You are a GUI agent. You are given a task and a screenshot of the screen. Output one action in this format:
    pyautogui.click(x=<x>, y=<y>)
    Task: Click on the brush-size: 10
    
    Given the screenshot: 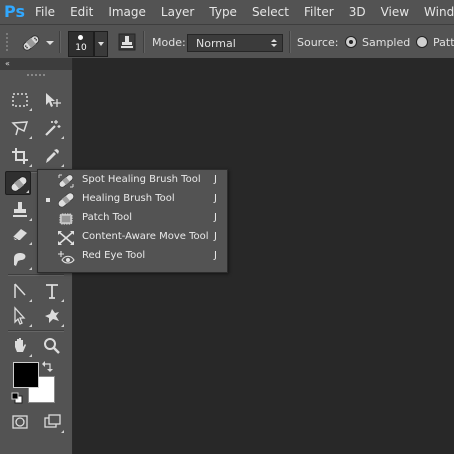 What is the action you would take?
    pyautogui.click(x=81, y=48)
    